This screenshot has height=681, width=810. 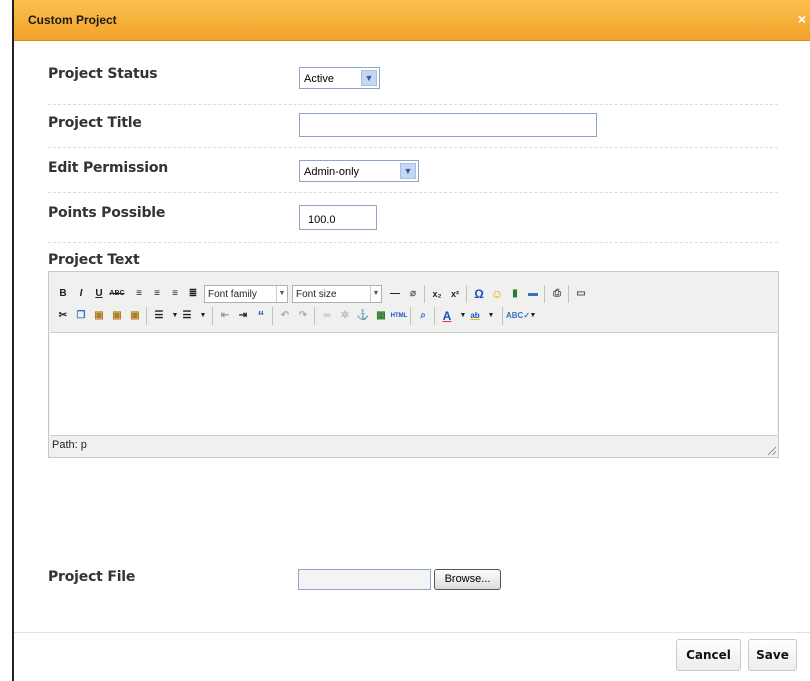 I want to click on media-icon: ▮, so click(x=515, y=294).